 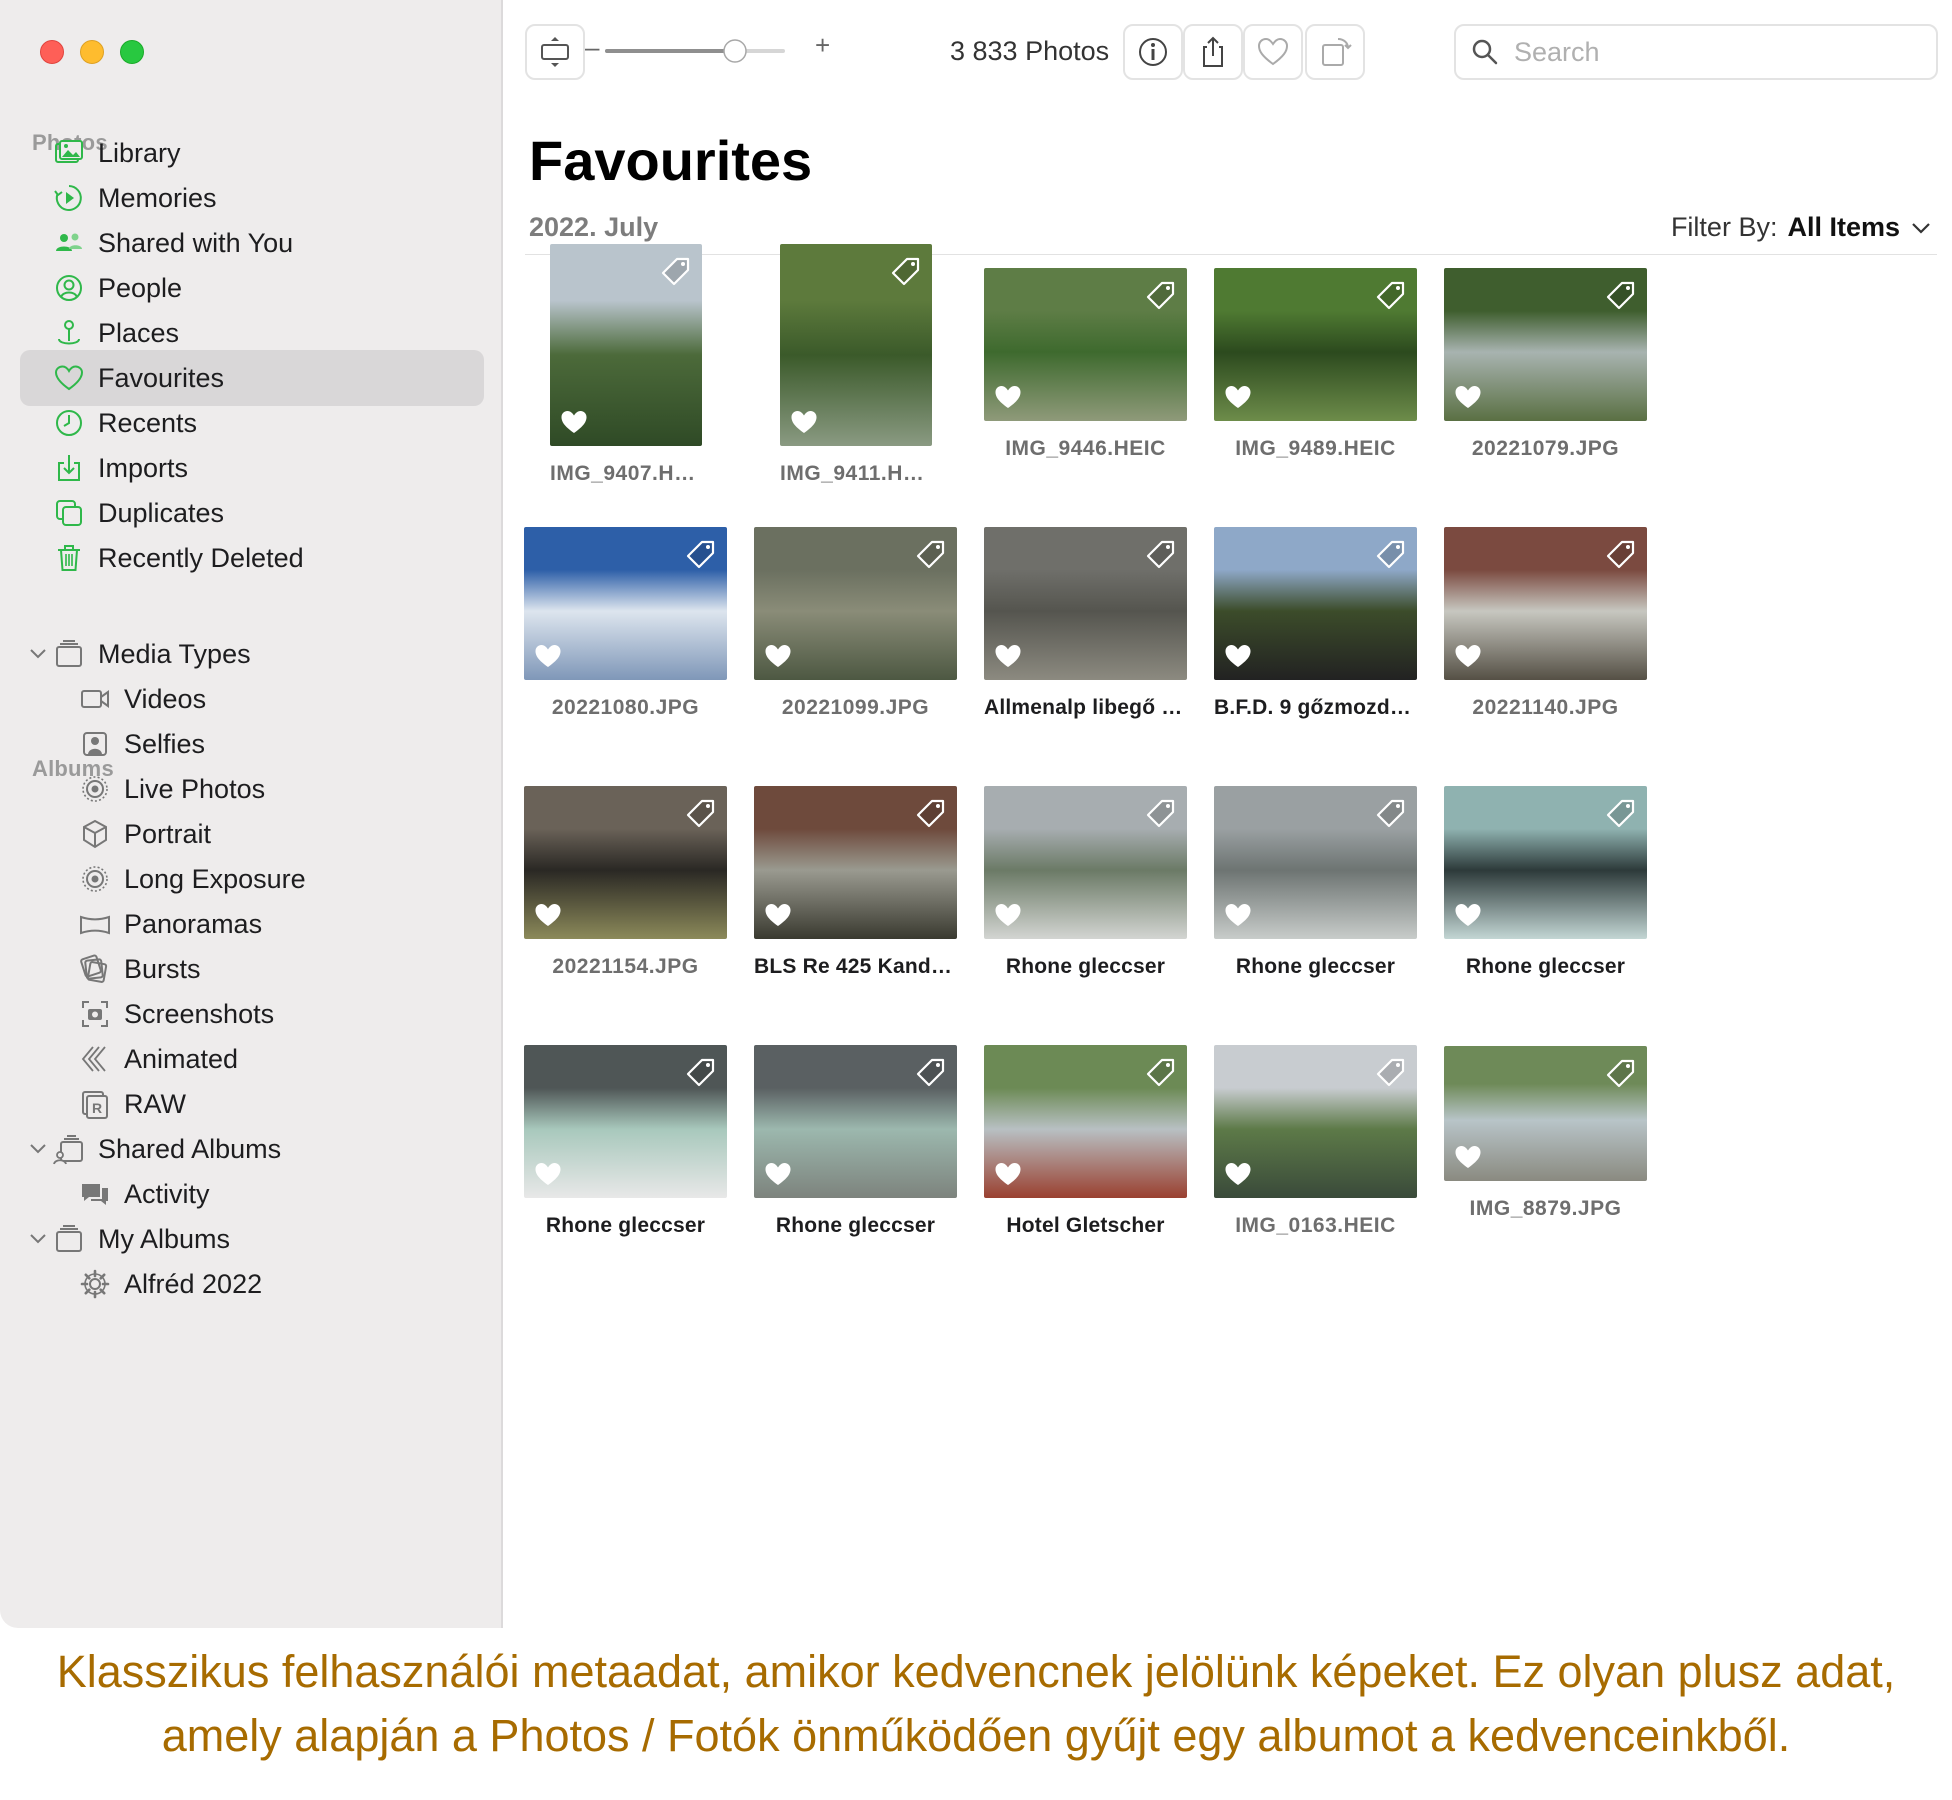 I want to click on zoom-in-label: +, so click(x=822, y=45).